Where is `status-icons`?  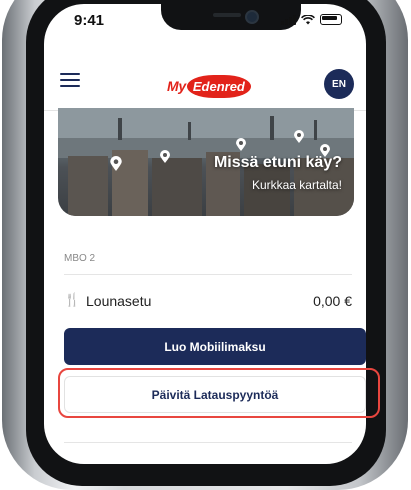 status-icons is located at coordinates (311, 19).